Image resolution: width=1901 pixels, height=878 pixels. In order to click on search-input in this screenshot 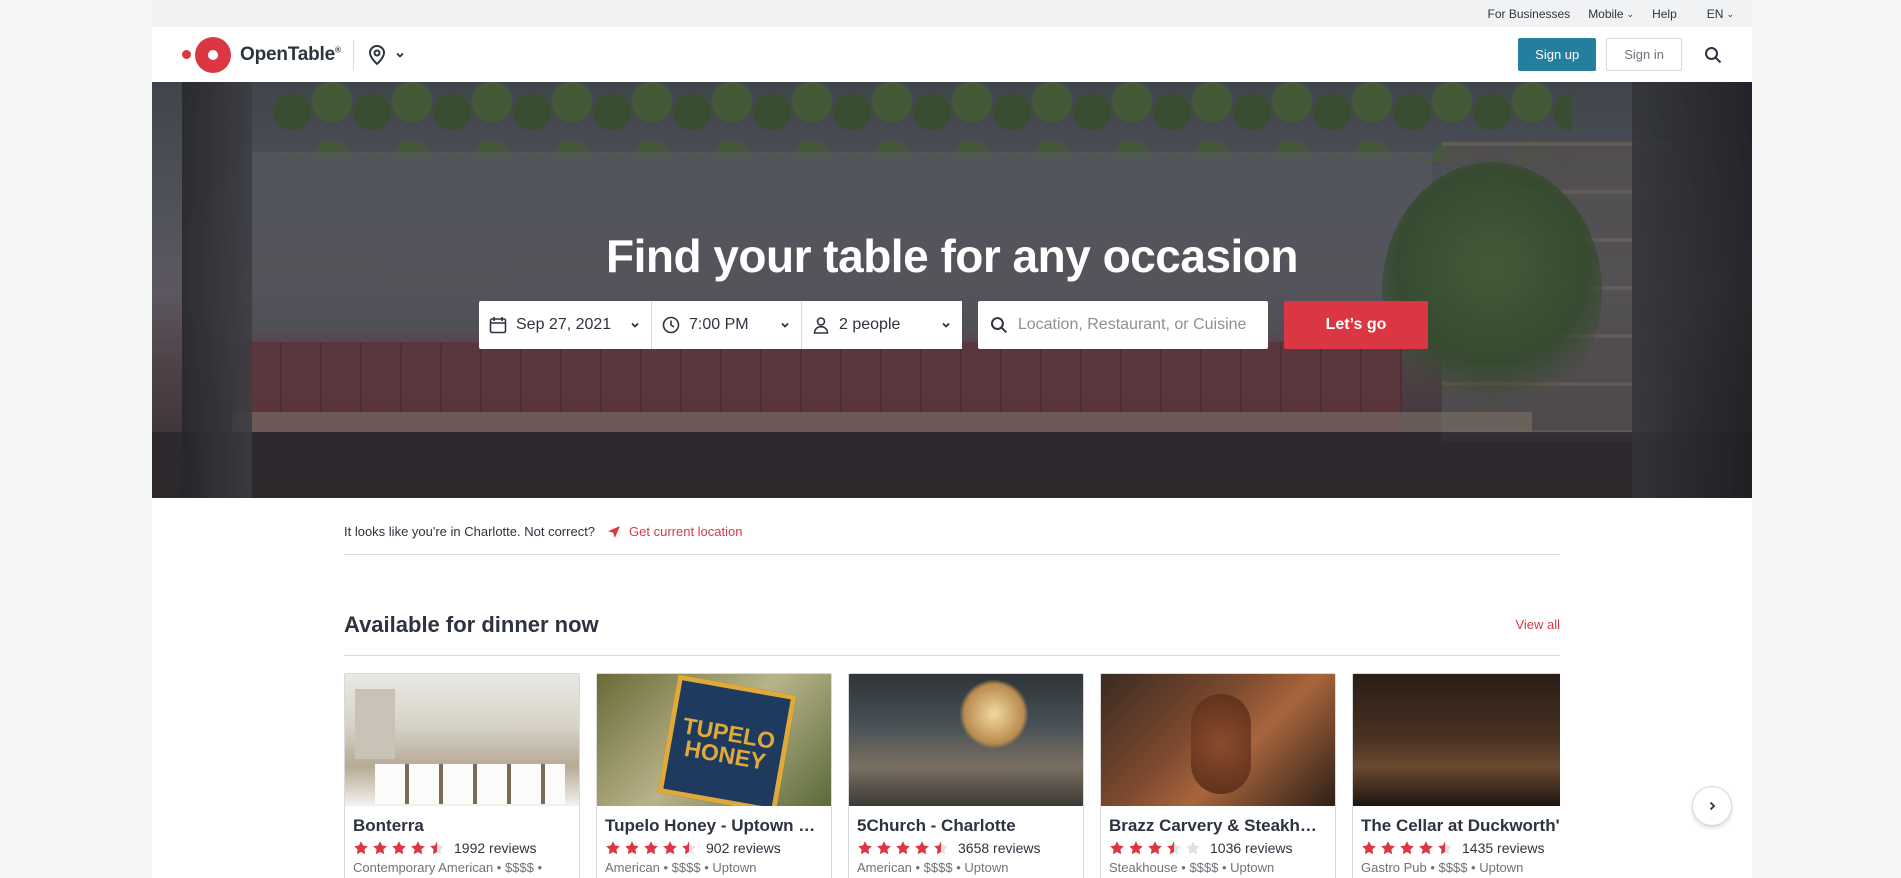, I will do `click(1136, 325)`.